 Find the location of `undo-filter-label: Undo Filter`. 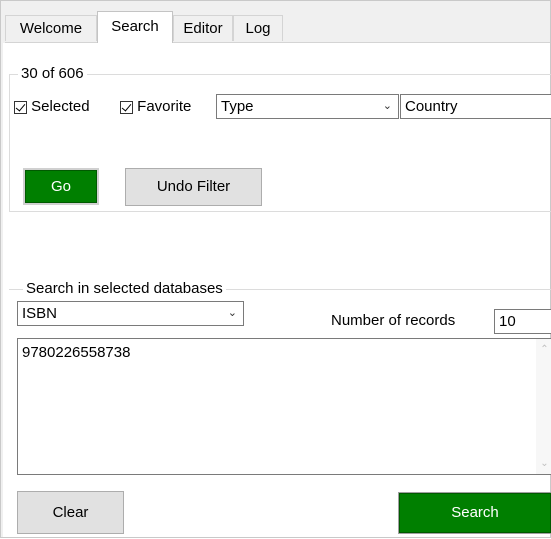

undo-filter-label: Undo Filter is located at coordinates (193, 186).